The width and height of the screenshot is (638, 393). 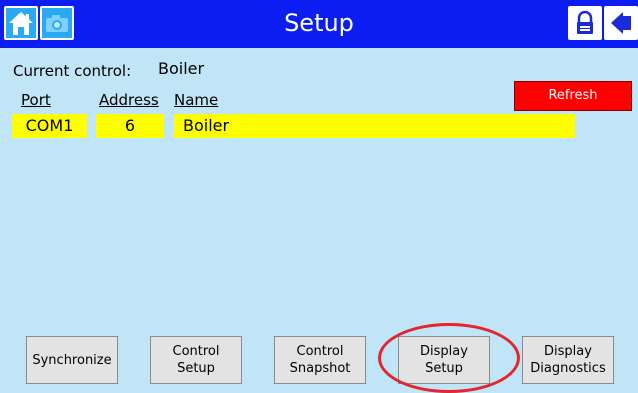 What do you see at coordinates (49, 126) in the screenshot?
I see `row-port-cell: COM1` at bounding box center [49, 126].